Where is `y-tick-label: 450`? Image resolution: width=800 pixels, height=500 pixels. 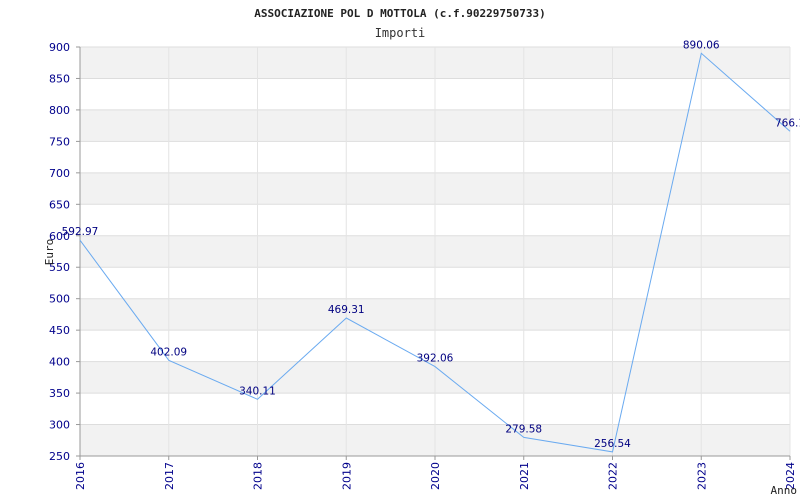
y-tick-label: 450 is located at coordinates (59, 330).